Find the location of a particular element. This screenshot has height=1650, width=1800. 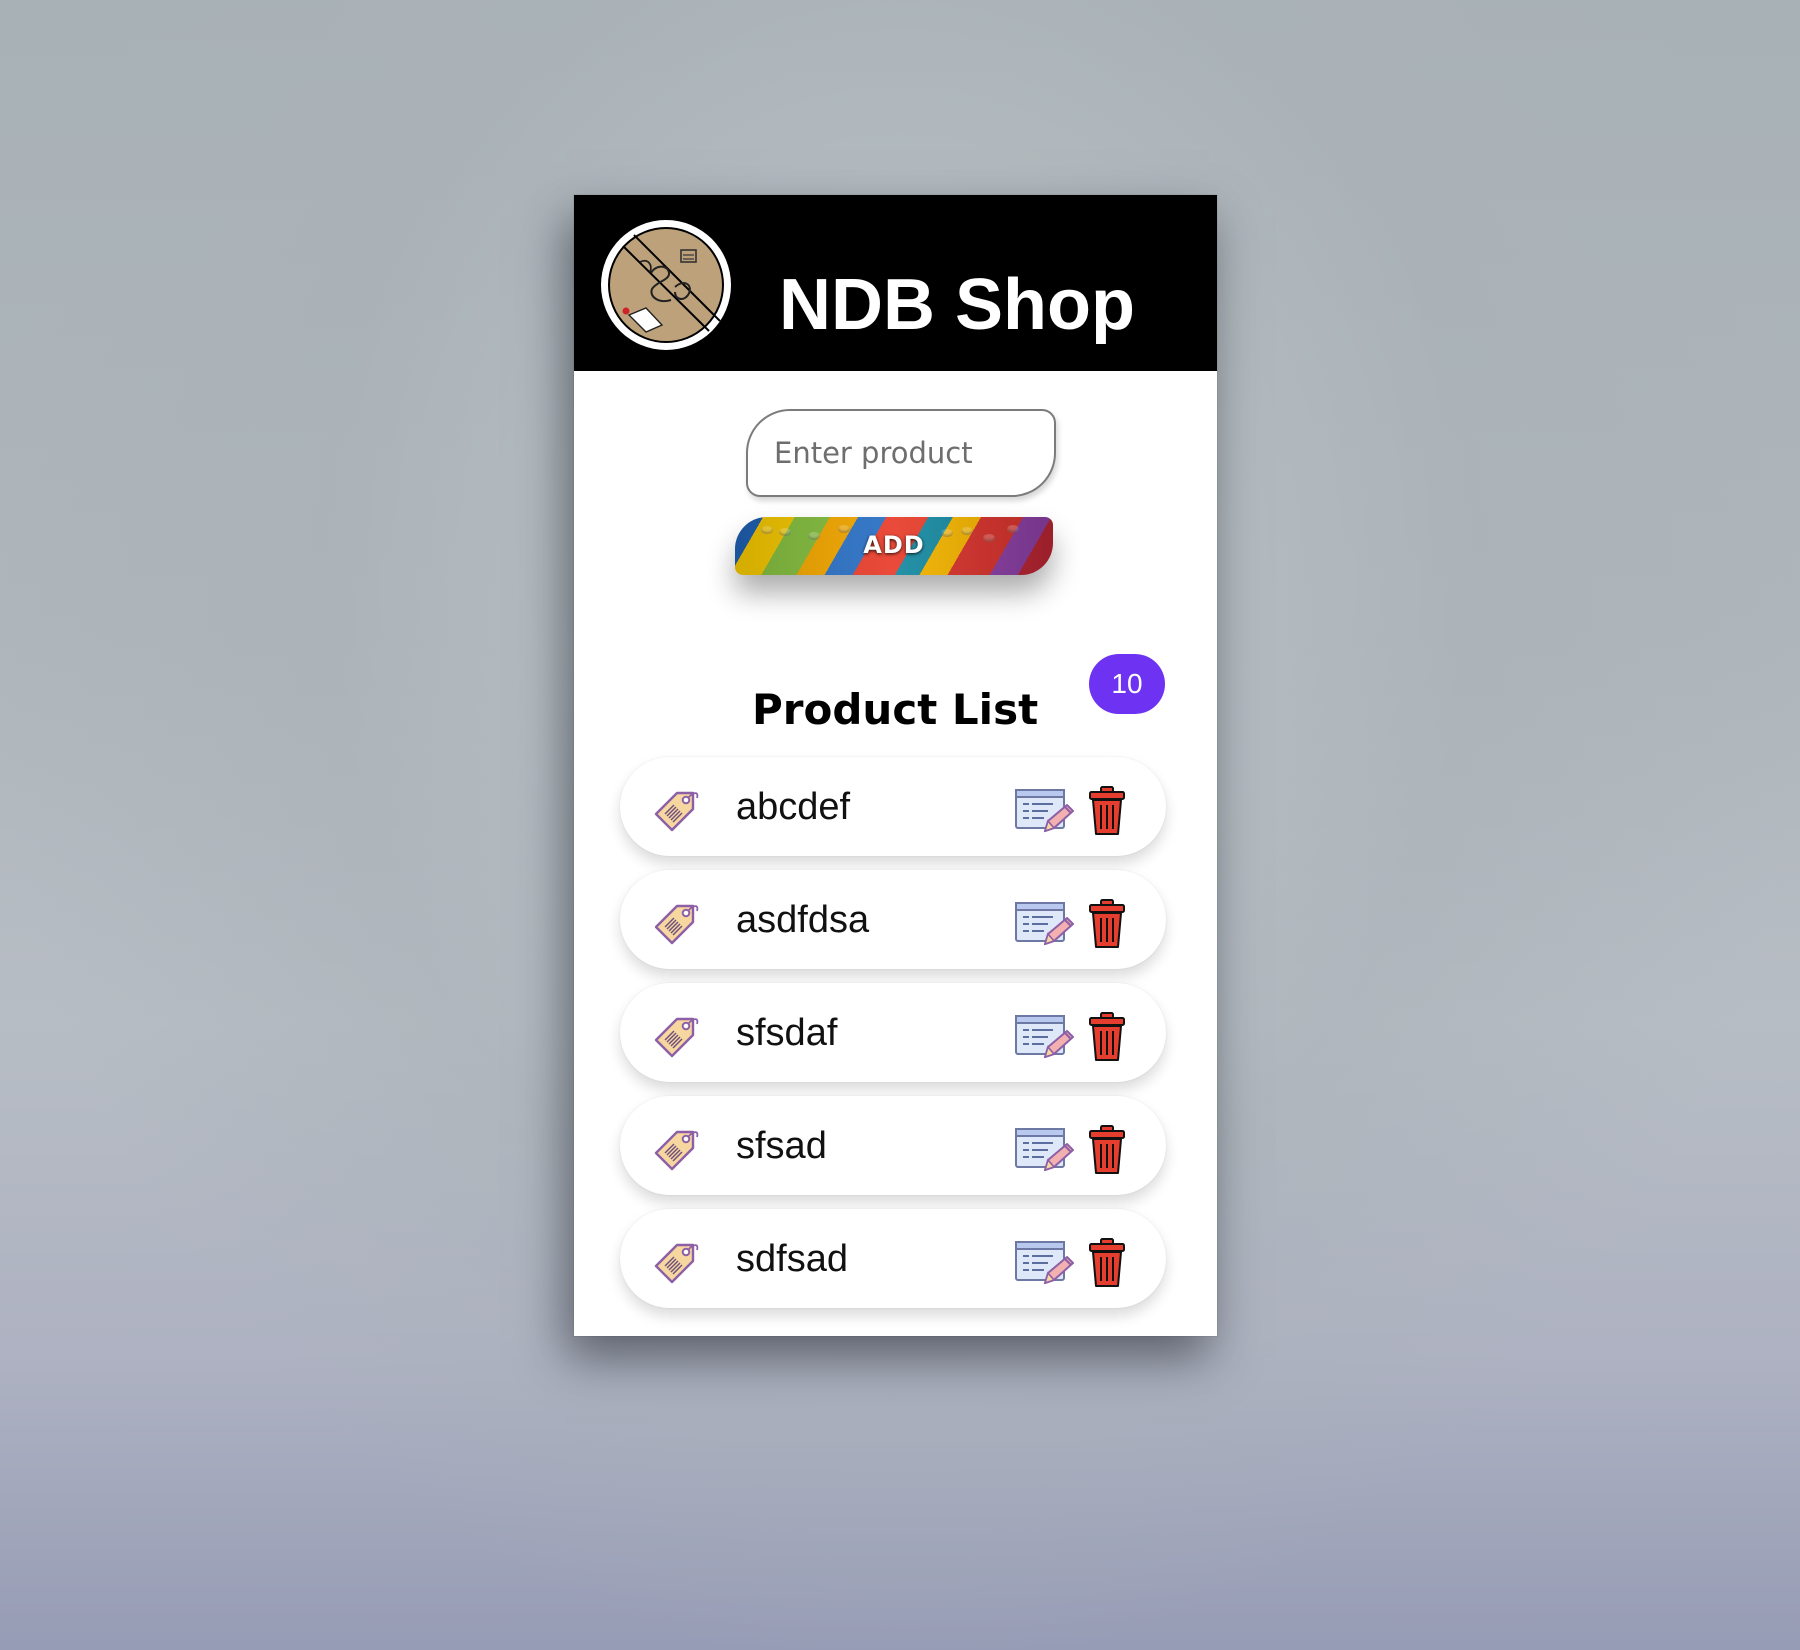

app-header: NDB Shop is located at coordinates (895, 283).